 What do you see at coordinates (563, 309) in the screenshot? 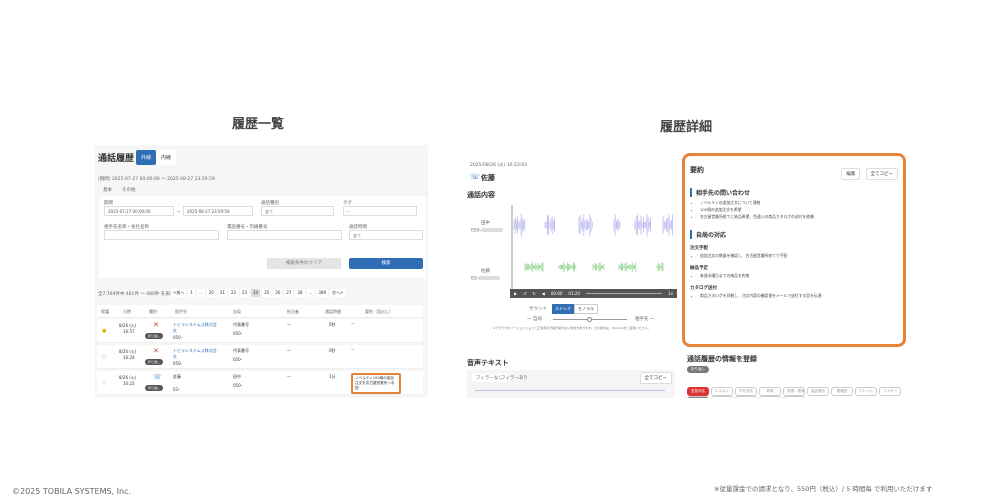
I see `sound-stereo: ステレオ` at bounding box center [563, 309].